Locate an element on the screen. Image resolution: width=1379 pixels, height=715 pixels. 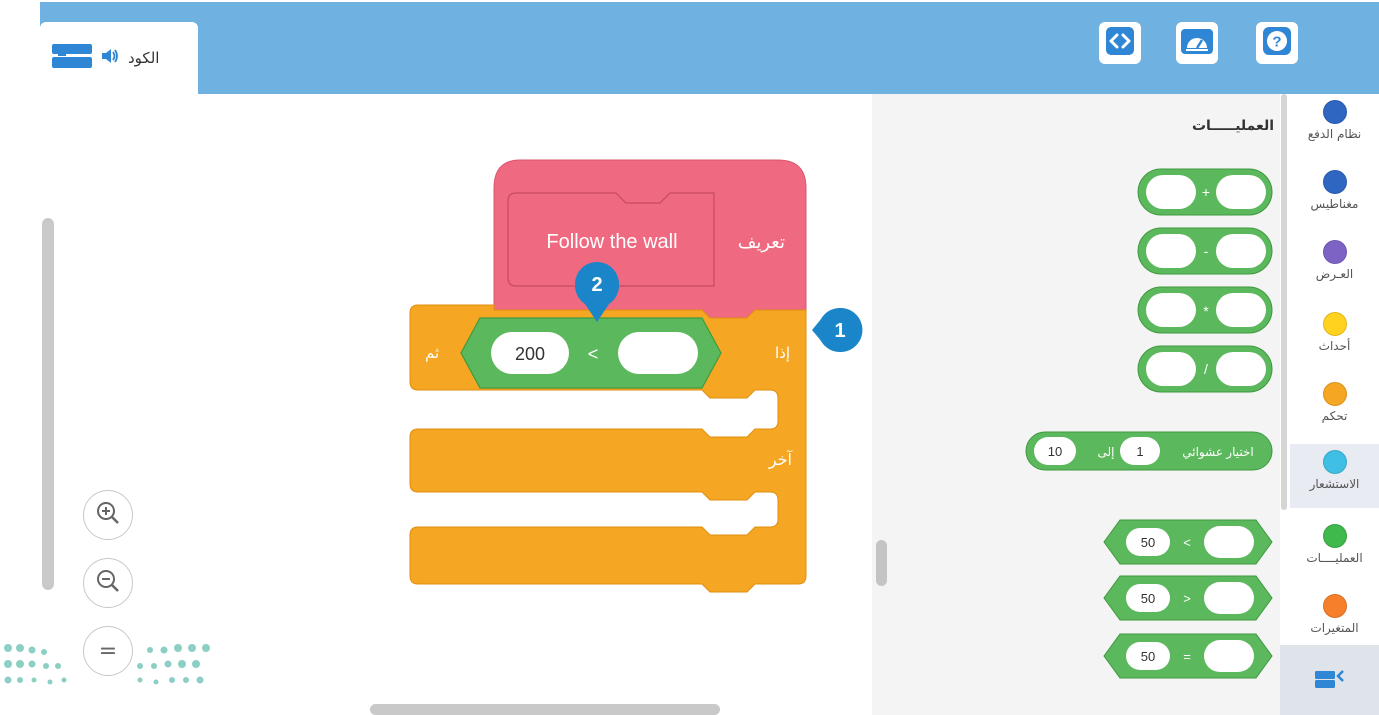
category-label: مغناطيس is located at coordinates (1334, 204).